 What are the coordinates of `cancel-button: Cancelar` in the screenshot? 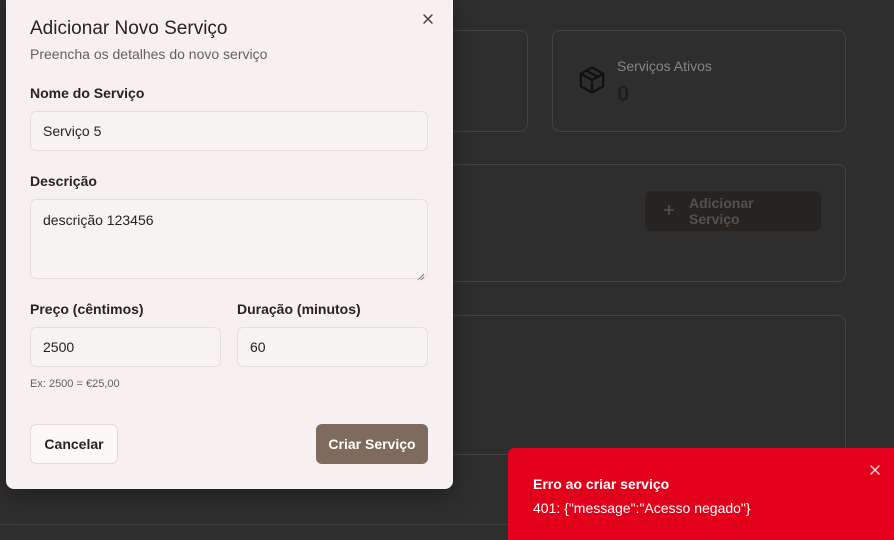 It's located at (74, 444).